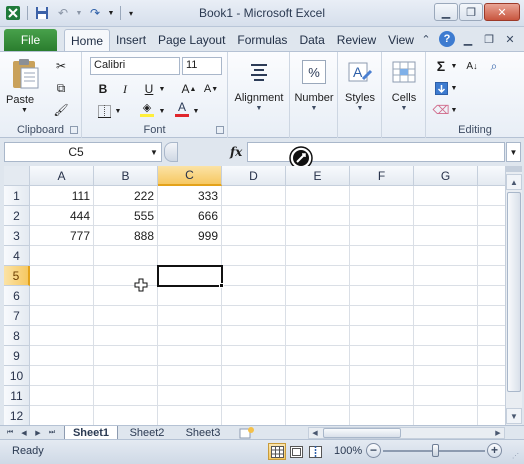 The width and height of the screenshot is (524, 464). What do you see at coordinates (314, 84) in the screenshot?
I see `number-button: % Number ▼` at bounding box center [314, 84].